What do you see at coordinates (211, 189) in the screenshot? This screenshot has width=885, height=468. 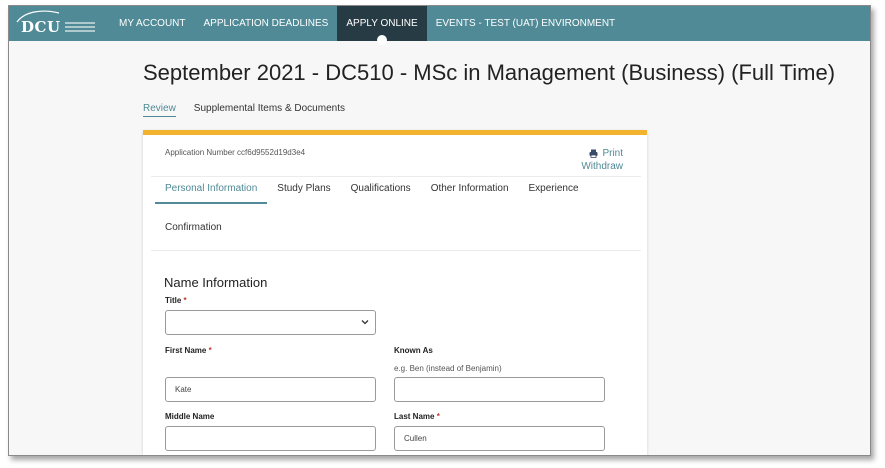 I see `tab-personal-information: Personal Information` at bounding box center [211, 189].